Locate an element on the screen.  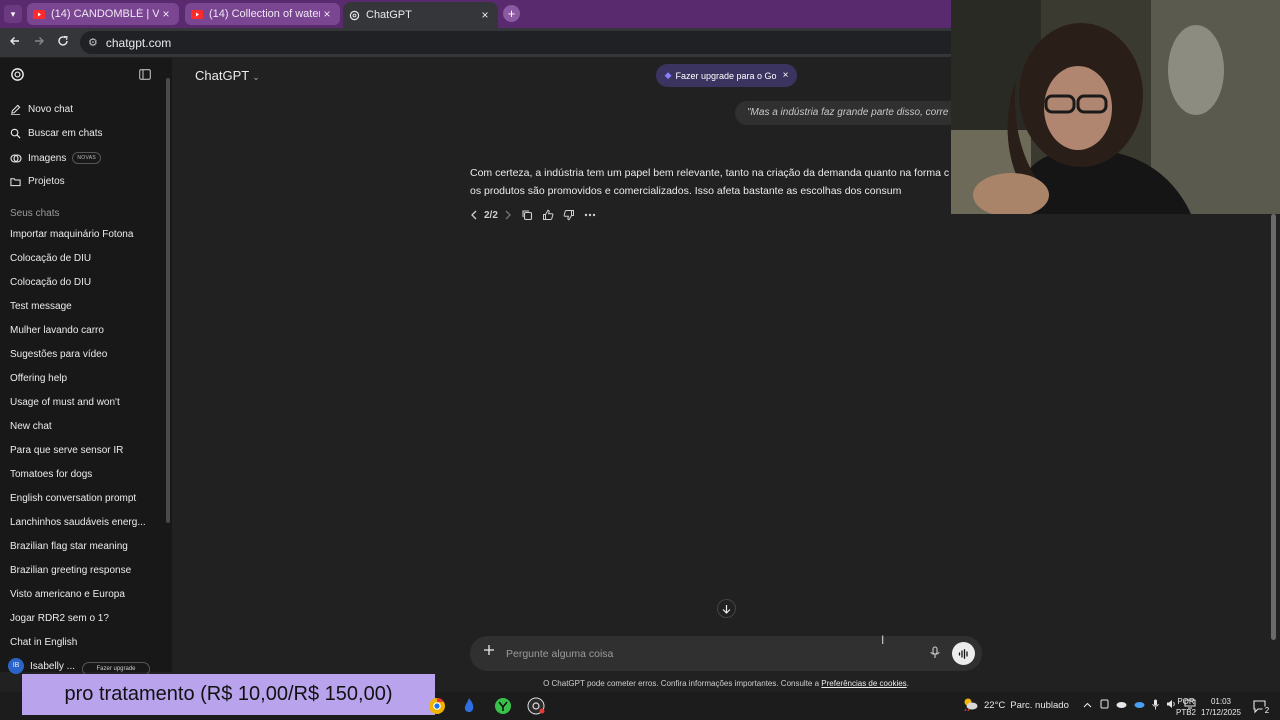
chat-history-item: Visto americano e Europa is located at coordinates (85, 601).